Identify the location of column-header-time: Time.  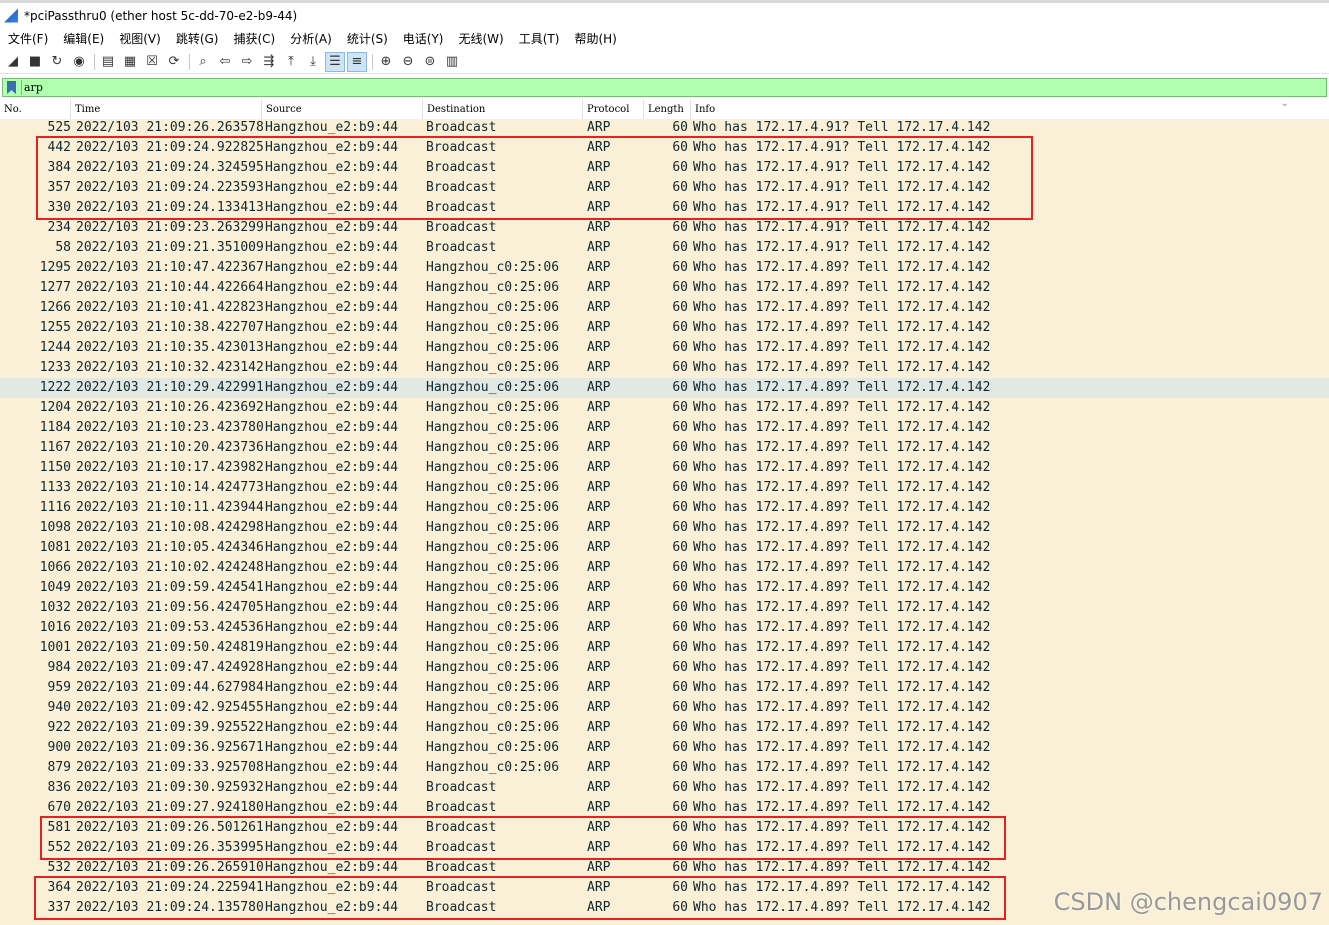
(166, 109).